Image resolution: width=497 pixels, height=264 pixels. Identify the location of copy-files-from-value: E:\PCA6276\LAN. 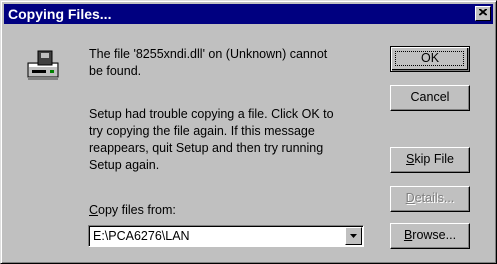
(141, 236).